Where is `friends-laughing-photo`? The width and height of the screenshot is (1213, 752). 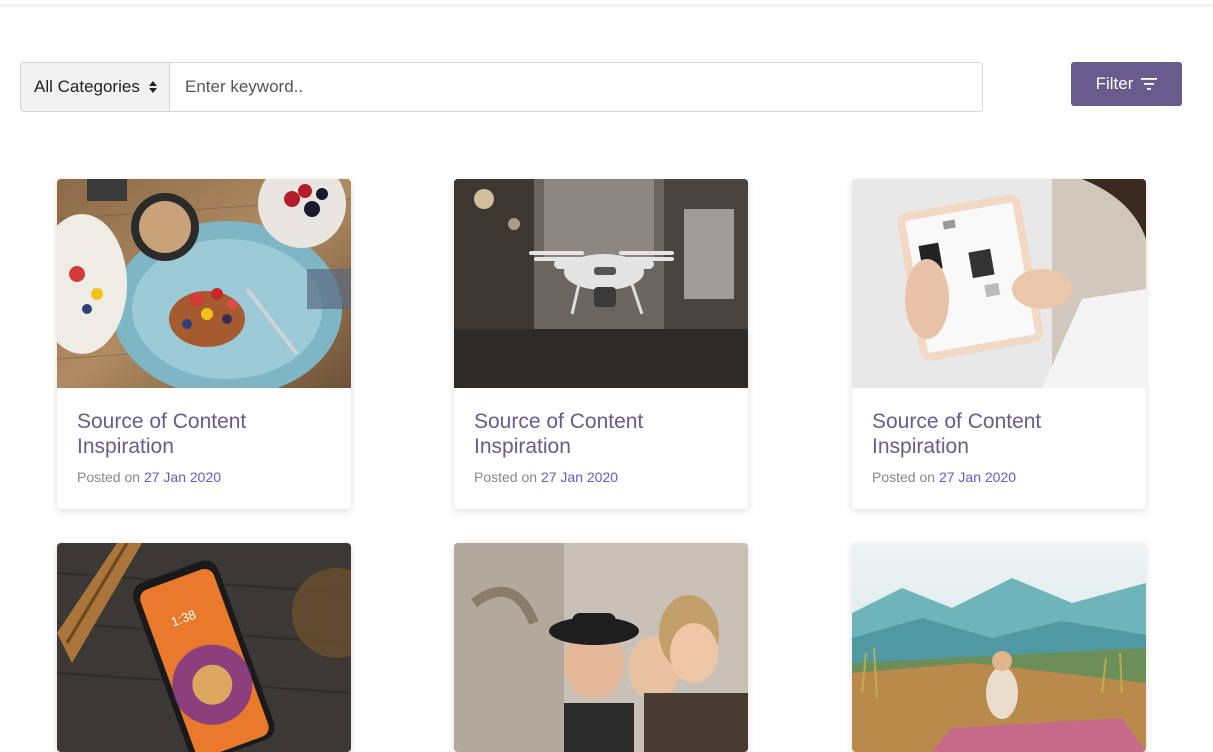 friends-laughing-photo is located at coordinates (601, 647).